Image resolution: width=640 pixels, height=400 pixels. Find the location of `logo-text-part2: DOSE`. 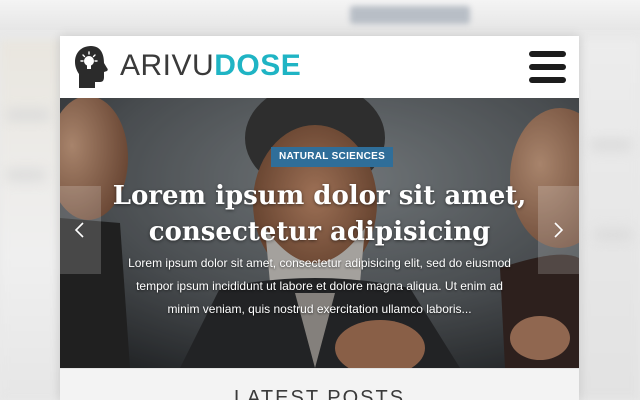

logo-text-part2: DOSE is located at coordinates (258, 65).